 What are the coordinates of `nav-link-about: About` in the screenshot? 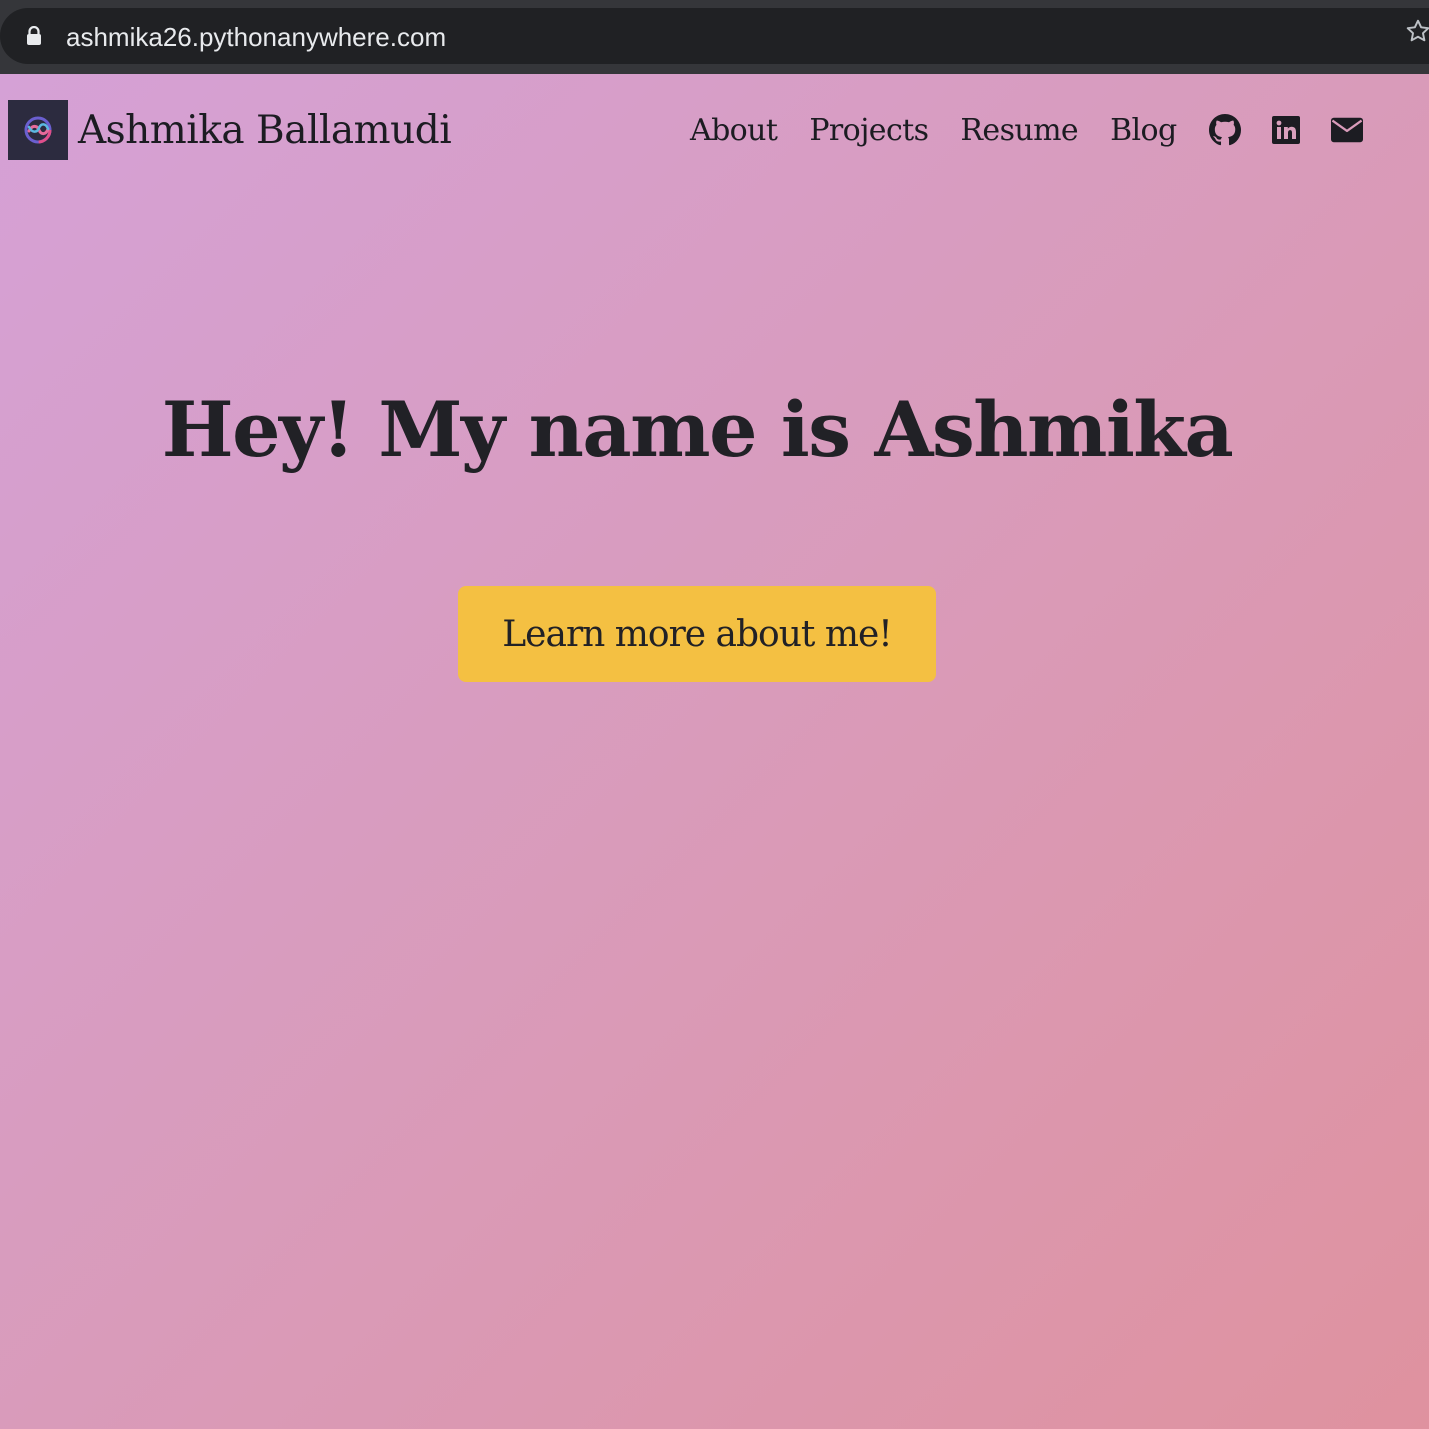 It's located at (734, 130).